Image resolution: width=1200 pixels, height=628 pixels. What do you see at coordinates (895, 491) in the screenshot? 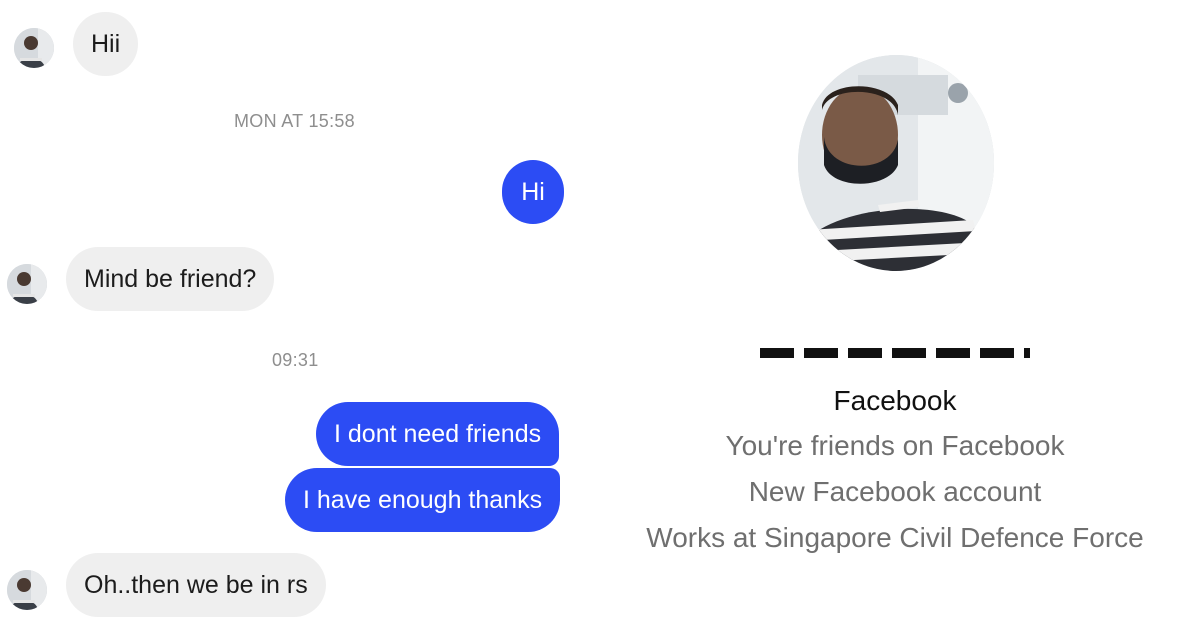
I see `profile-account-status: New Facebook account` at bounding box center [895, 491].